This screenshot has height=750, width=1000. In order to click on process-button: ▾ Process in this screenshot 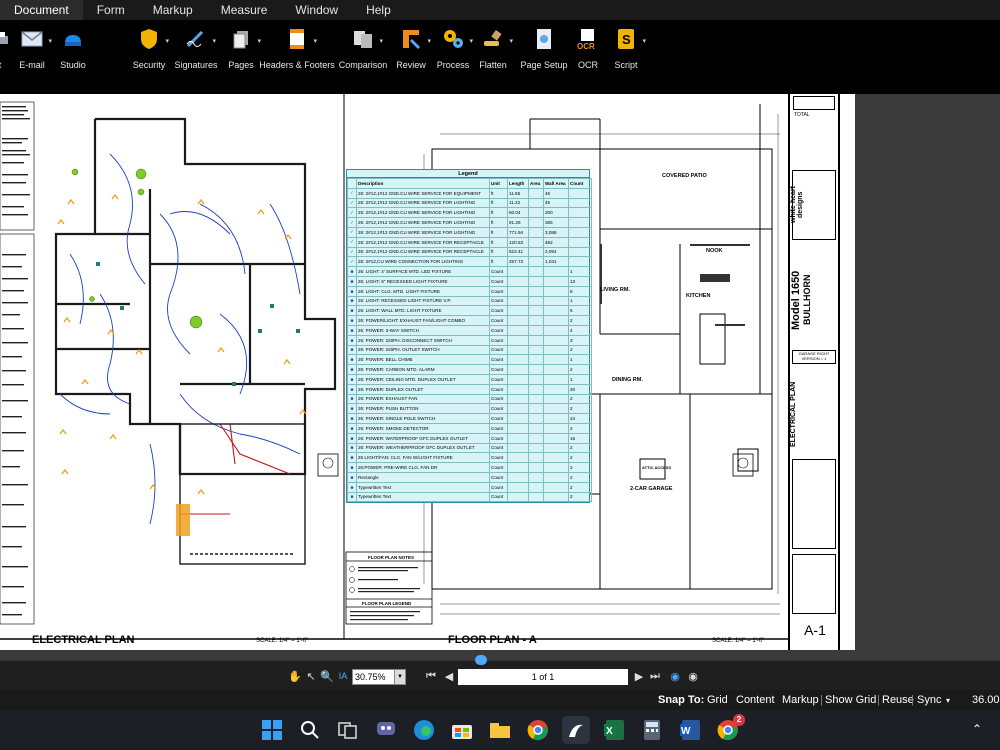, I will do `click(455, 55)`.